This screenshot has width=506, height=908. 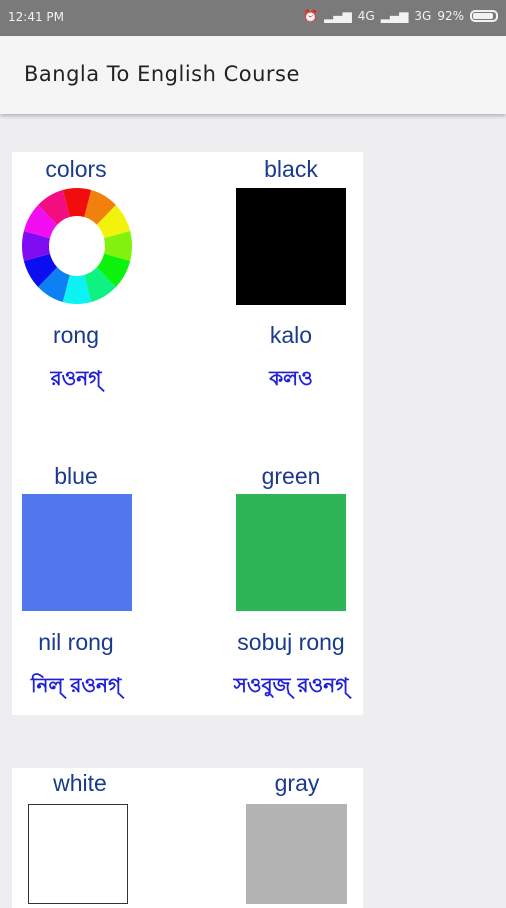 I want to click on app-bar: Bangla To English Course, so click(x=253, y=75).